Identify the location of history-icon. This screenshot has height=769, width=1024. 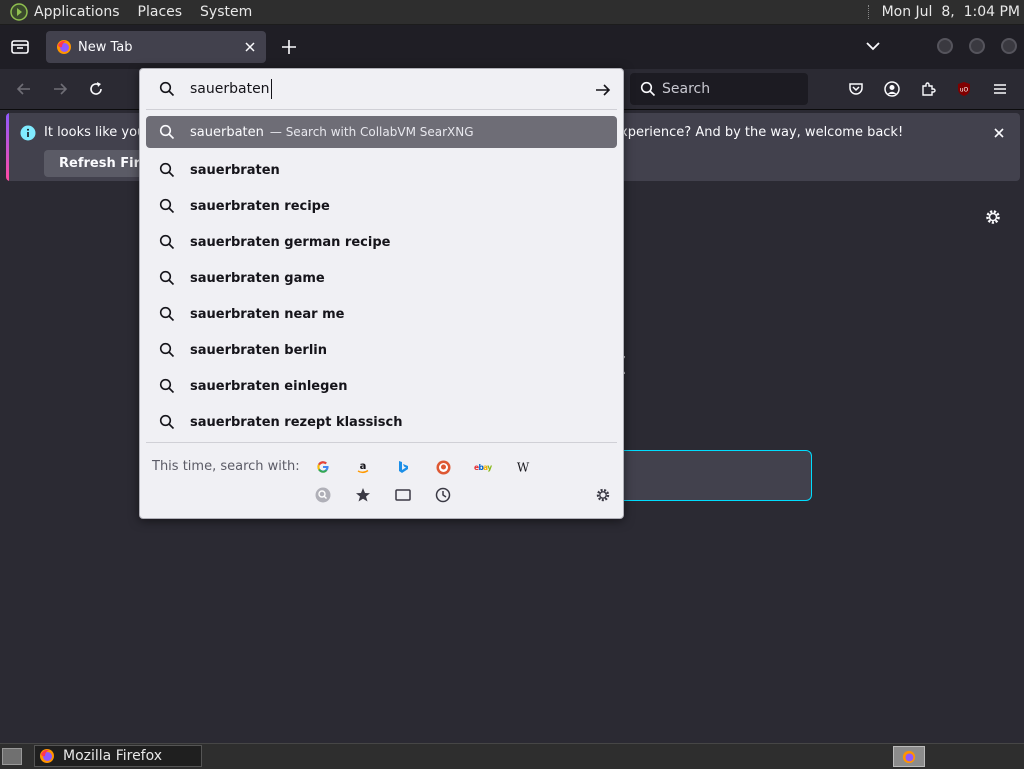
(443, 495).